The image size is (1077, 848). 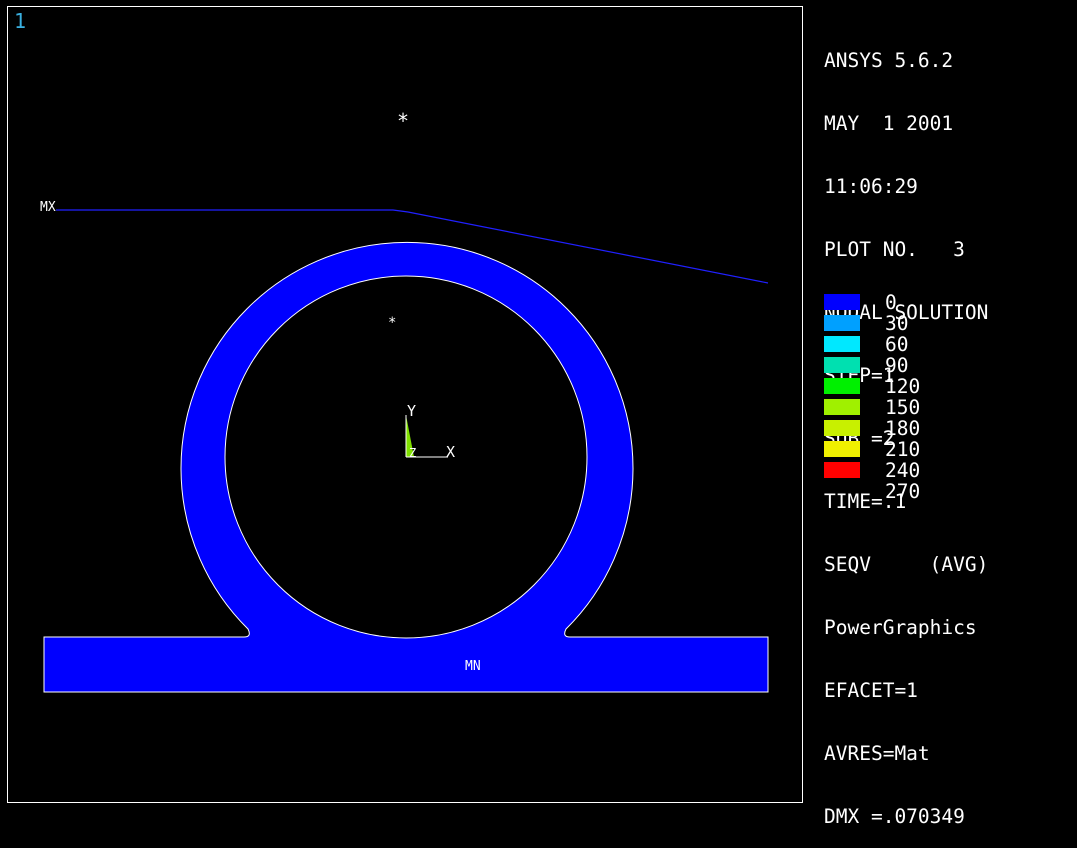 I want to click on info-avres: AVRES=Mat, so click(x=877, y=753).